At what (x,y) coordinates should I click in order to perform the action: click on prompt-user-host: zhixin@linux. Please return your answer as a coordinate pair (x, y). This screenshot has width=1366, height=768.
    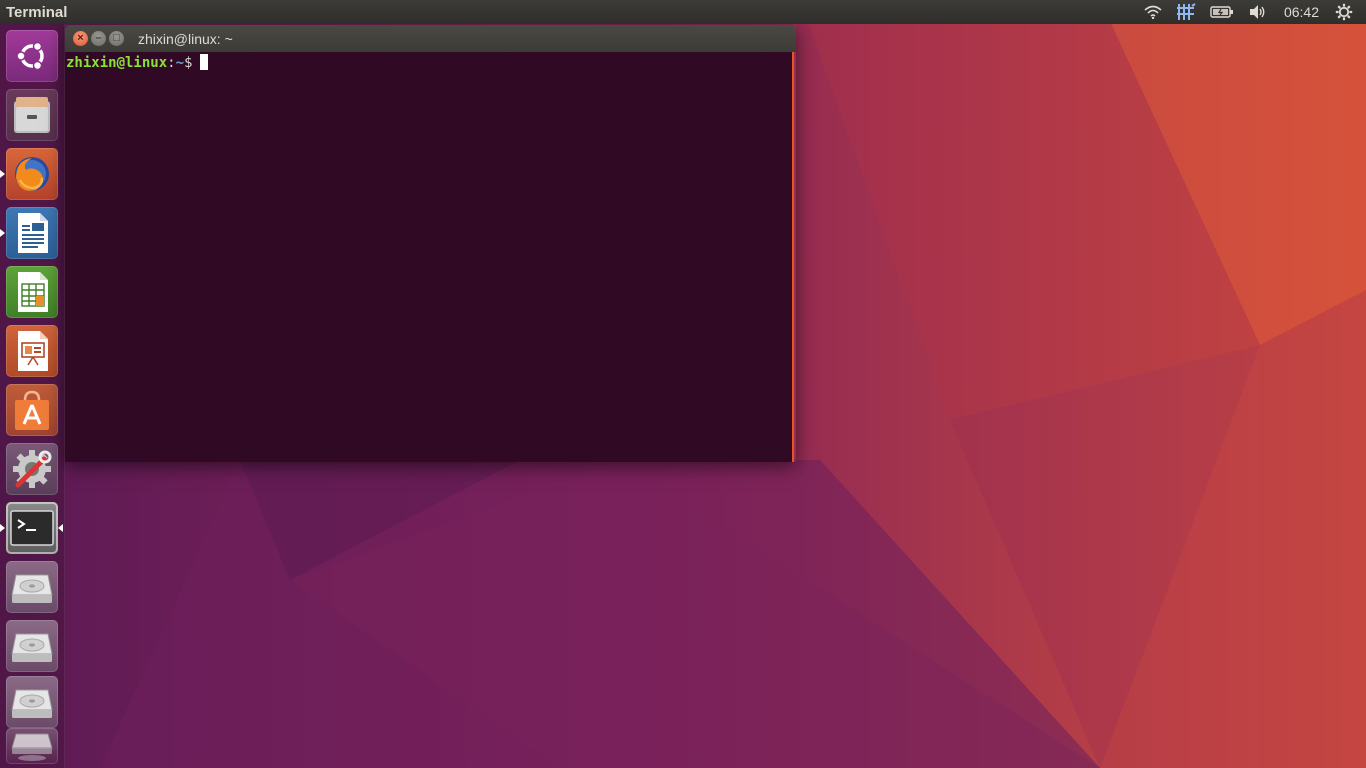
    Looking at the image, I should click on (117, 63).